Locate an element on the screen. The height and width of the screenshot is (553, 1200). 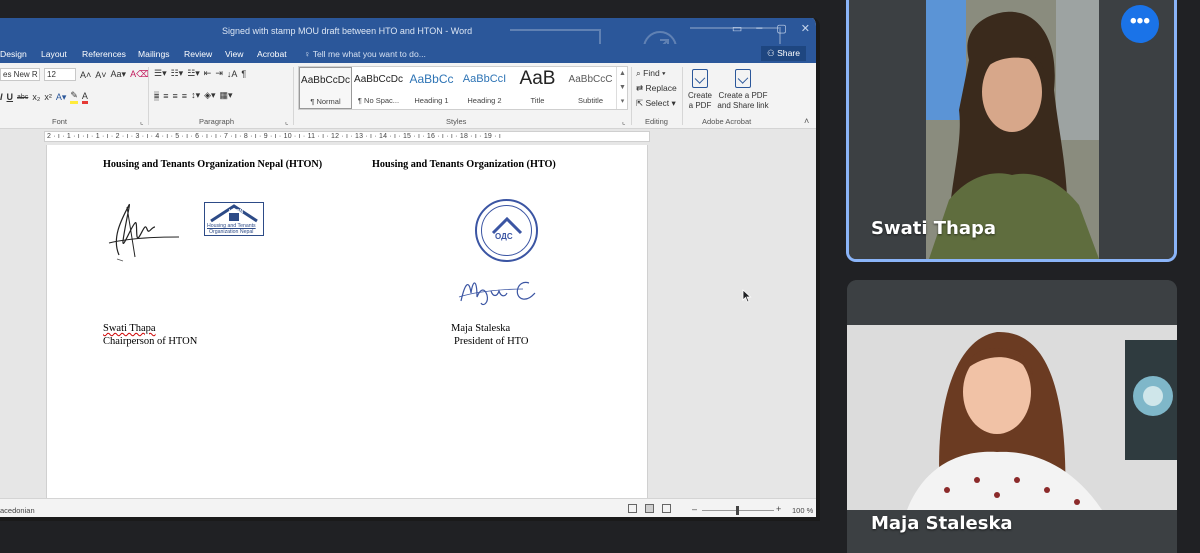
create-pdf-button: Create a PDF is located at coordinates (700, 90).